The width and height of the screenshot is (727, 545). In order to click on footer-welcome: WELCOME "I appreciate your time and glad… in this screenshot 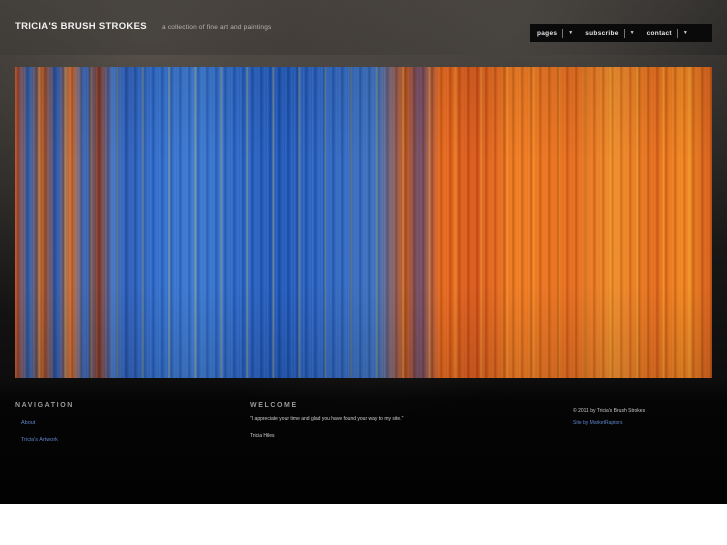, I will do `click(380, 420)`.